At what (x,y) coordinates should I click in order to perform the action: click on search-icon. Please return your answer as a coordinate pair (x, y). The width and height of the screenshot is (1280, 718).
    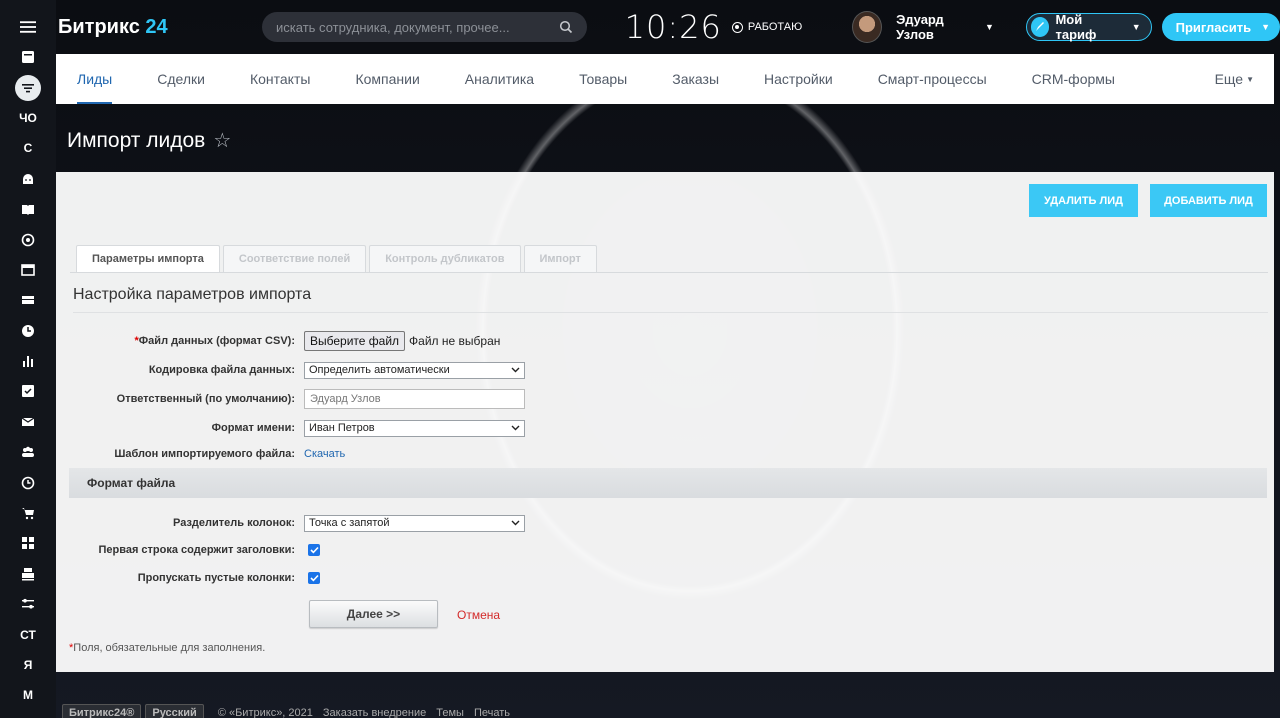
    Looking at the image, I should click on (566, 27).